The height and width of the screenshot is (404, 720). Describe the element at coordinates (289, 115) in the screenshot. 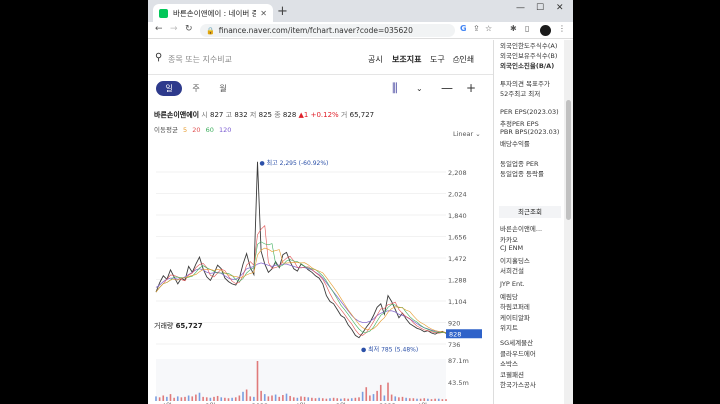

I see `close-value: 828` at that location.